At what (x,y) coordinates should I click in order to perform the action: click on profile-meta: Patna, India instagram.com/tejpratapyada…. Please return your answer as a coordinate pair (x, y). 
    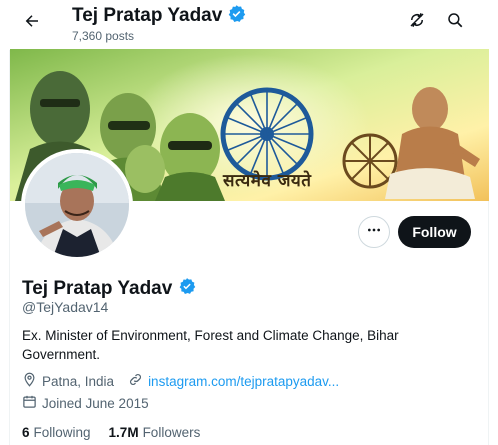
    Looking at the image, I should click on (187, 381).